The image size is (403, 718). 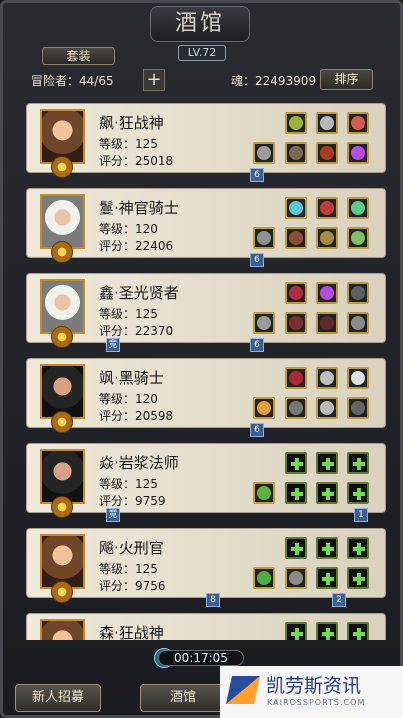 What do you see at coordinates (154, 80) in the screenshot?
I see `plus-icon: +` at bounding box center [154, 80].